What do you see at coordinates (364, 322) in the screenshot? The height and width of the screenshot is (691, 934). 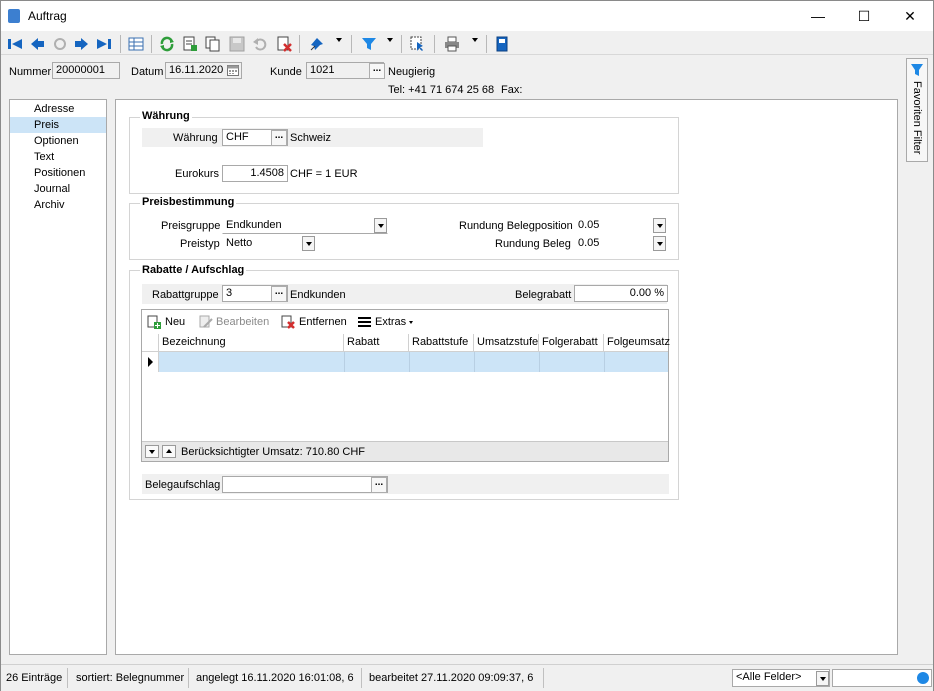 I see `extras-menu-icon` at bounding box center [364, 322].